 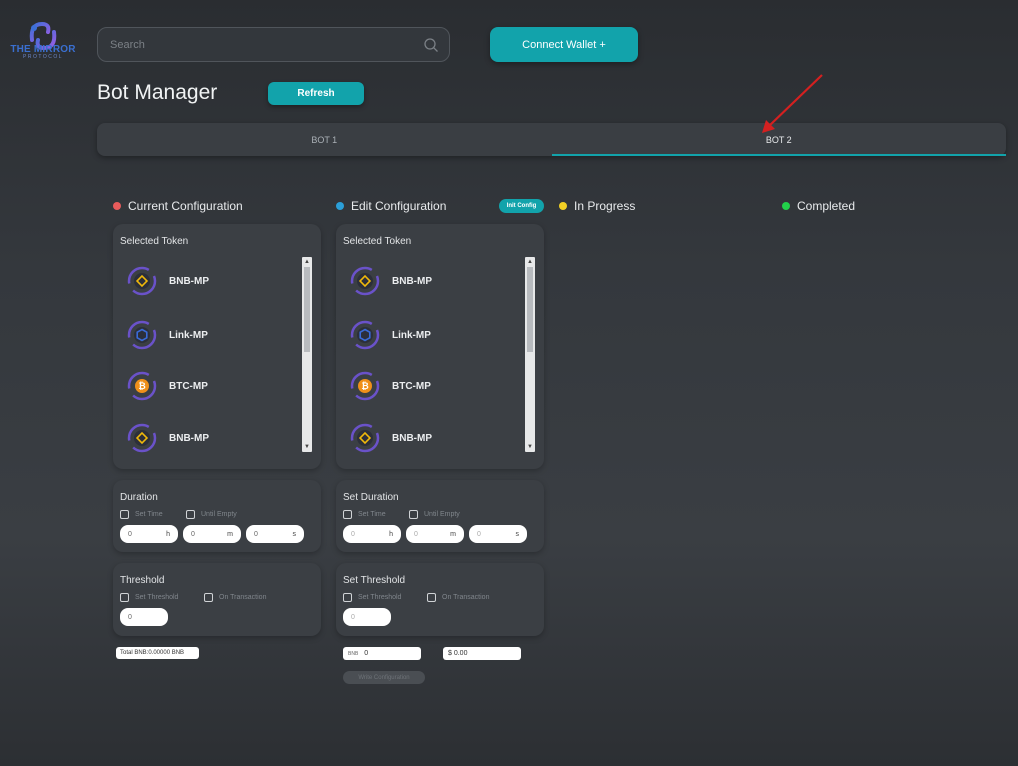 I want to click on search-icon, so click(x=431, y=45).